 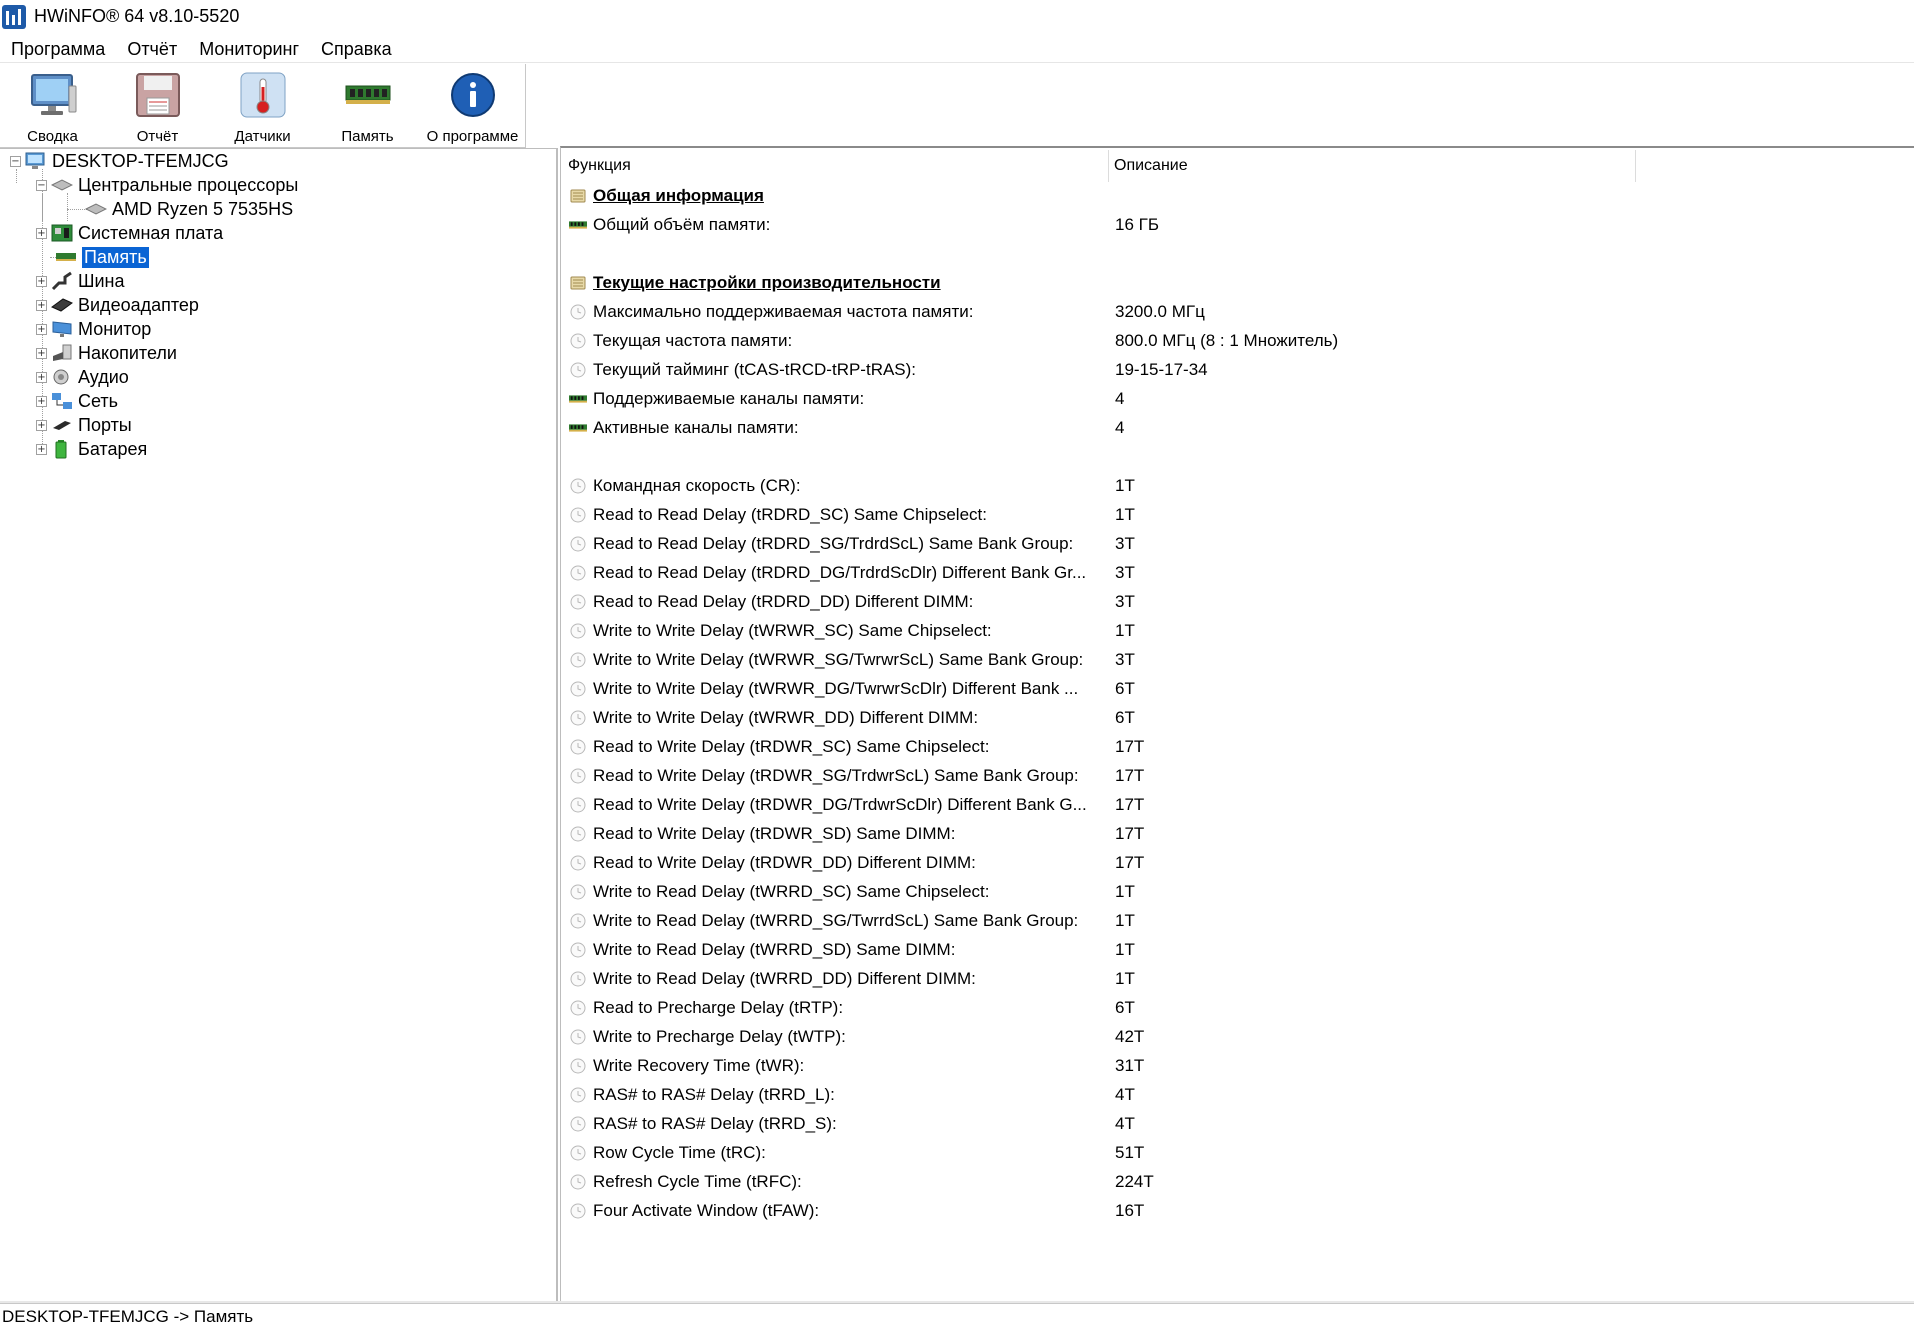 What do you see at coordinates (129, 233) in the screenshot?
I see `tree-item-motherboard: + Системная плата` at bounding box center [129, 233].